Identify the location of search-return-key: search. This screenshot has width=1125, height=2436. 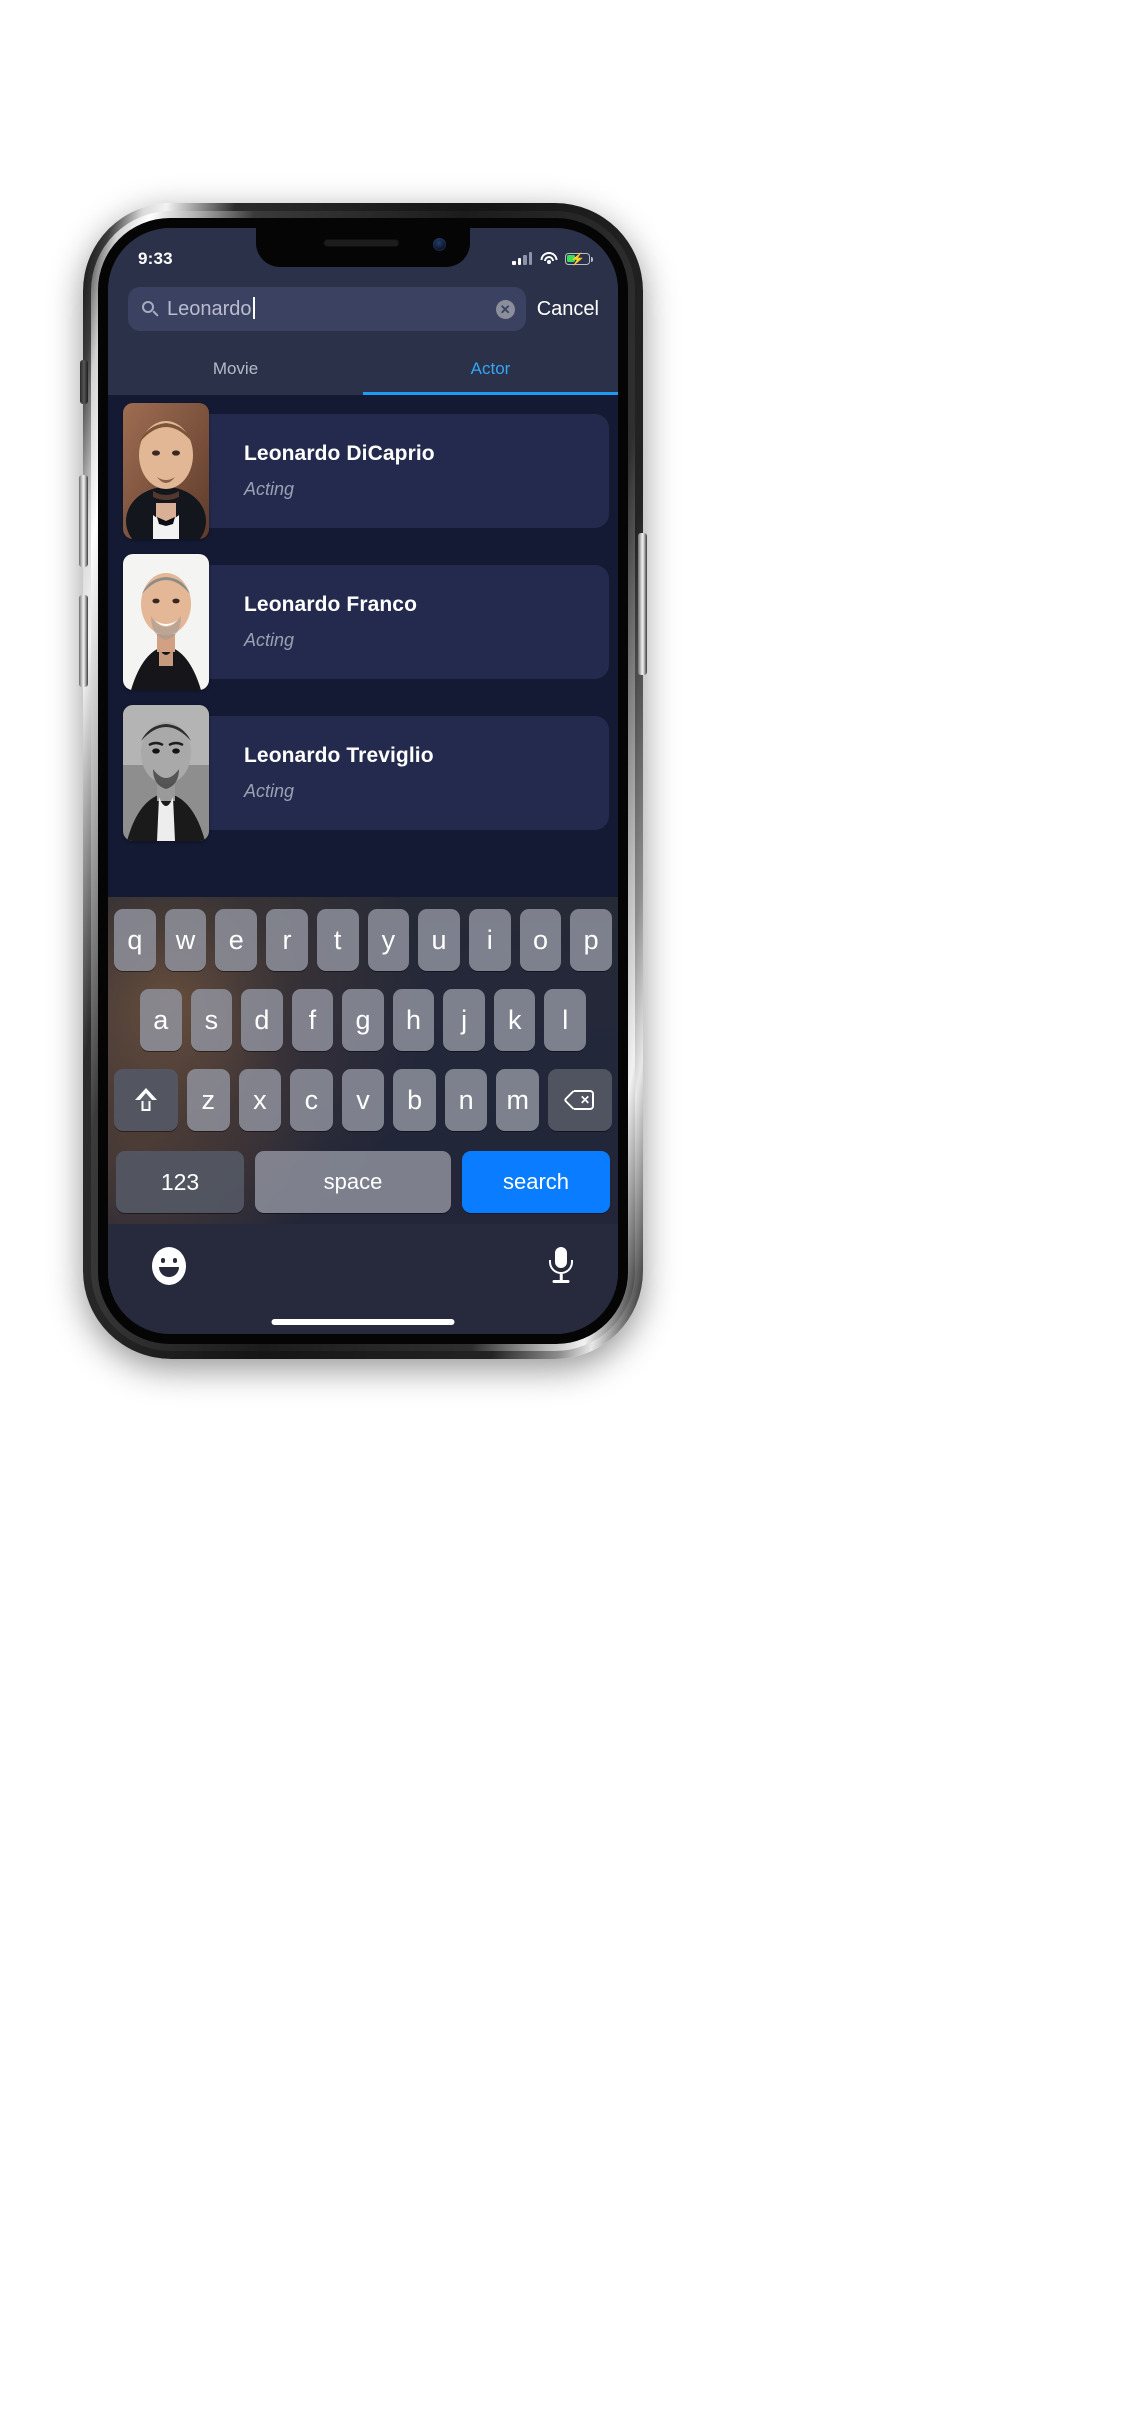
(536, 1182).